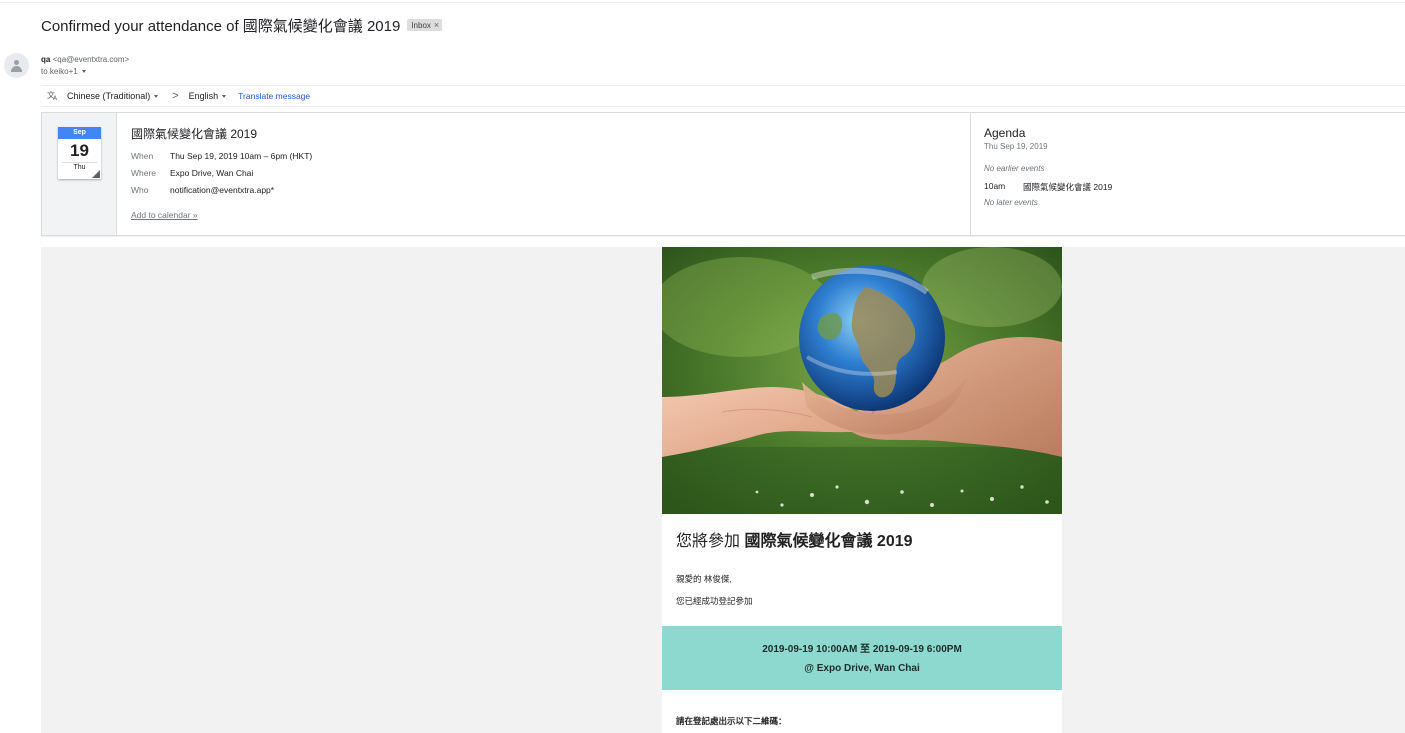 The width and height of the screenshot is (1405, 733). I want to click on sender-line: qa <qa@eventxtra.com>, so click(85, 59).